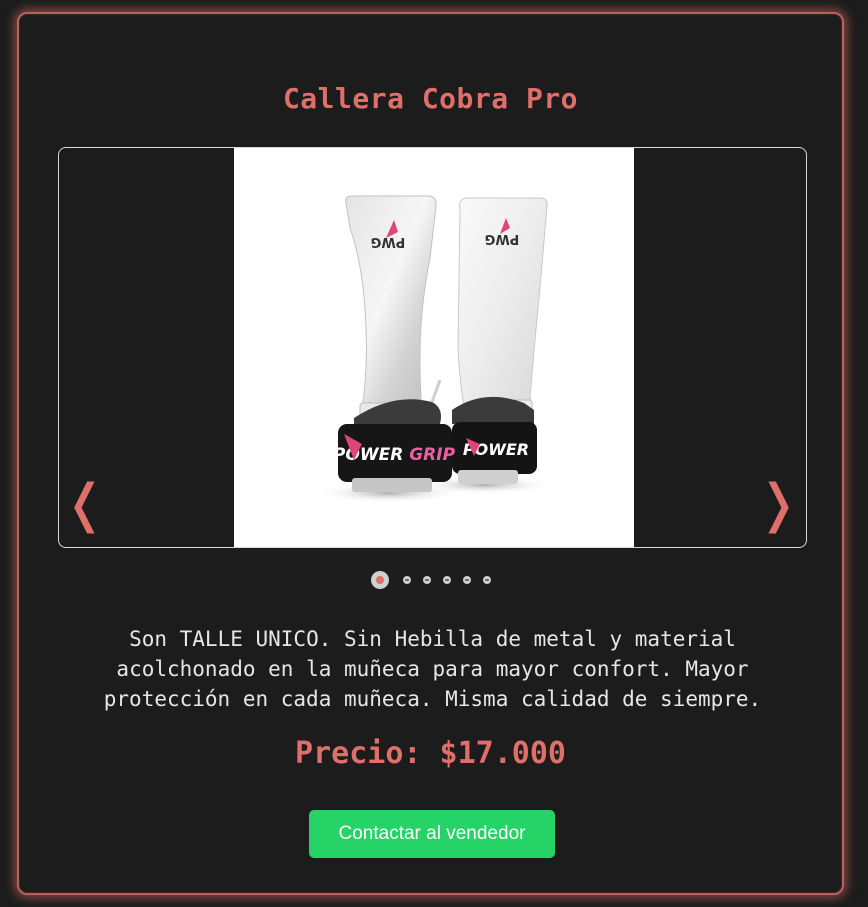  I want to click on contact-seller-button: Contactar al vendedor, so click(432, 834).